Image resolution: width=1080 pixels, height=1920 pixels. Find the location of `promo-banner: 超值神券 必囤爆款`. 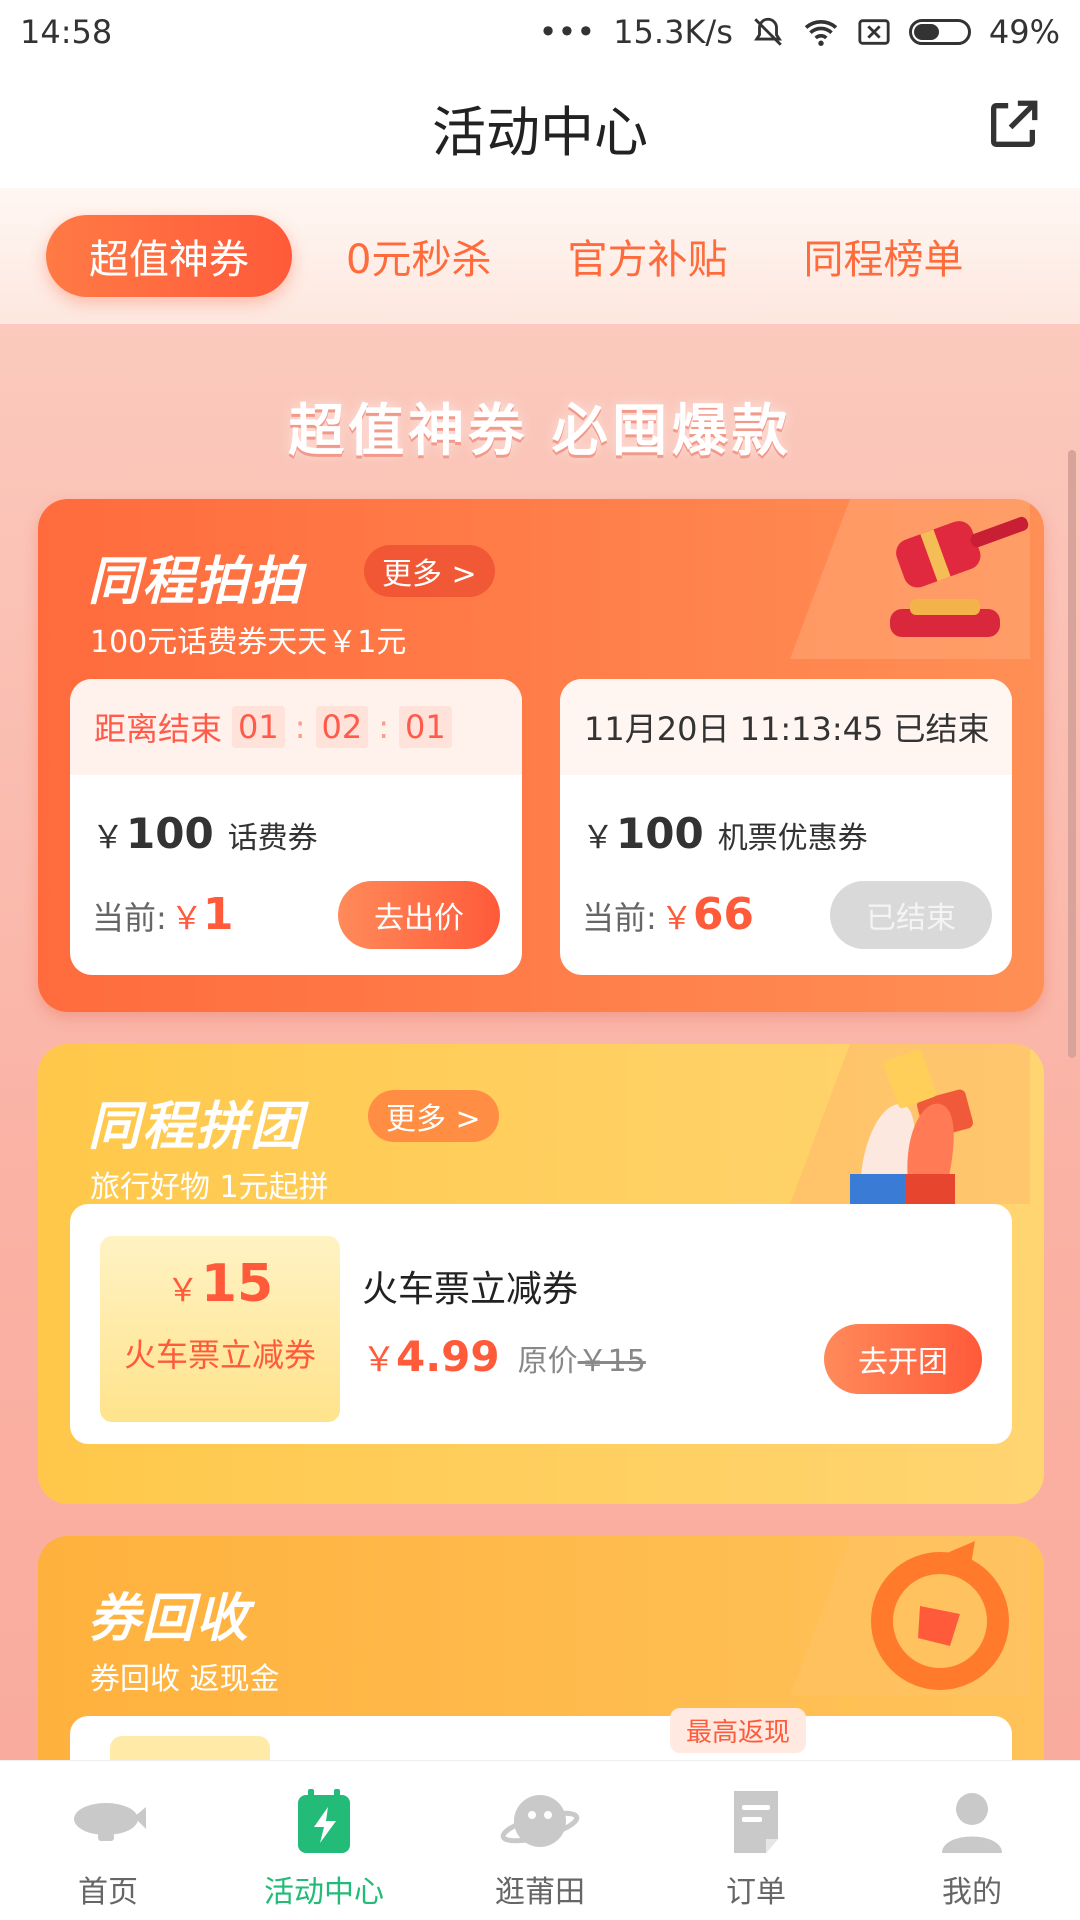

promo-banner: 超值神券 必囤爆款 is located at coordinates (540, 431).